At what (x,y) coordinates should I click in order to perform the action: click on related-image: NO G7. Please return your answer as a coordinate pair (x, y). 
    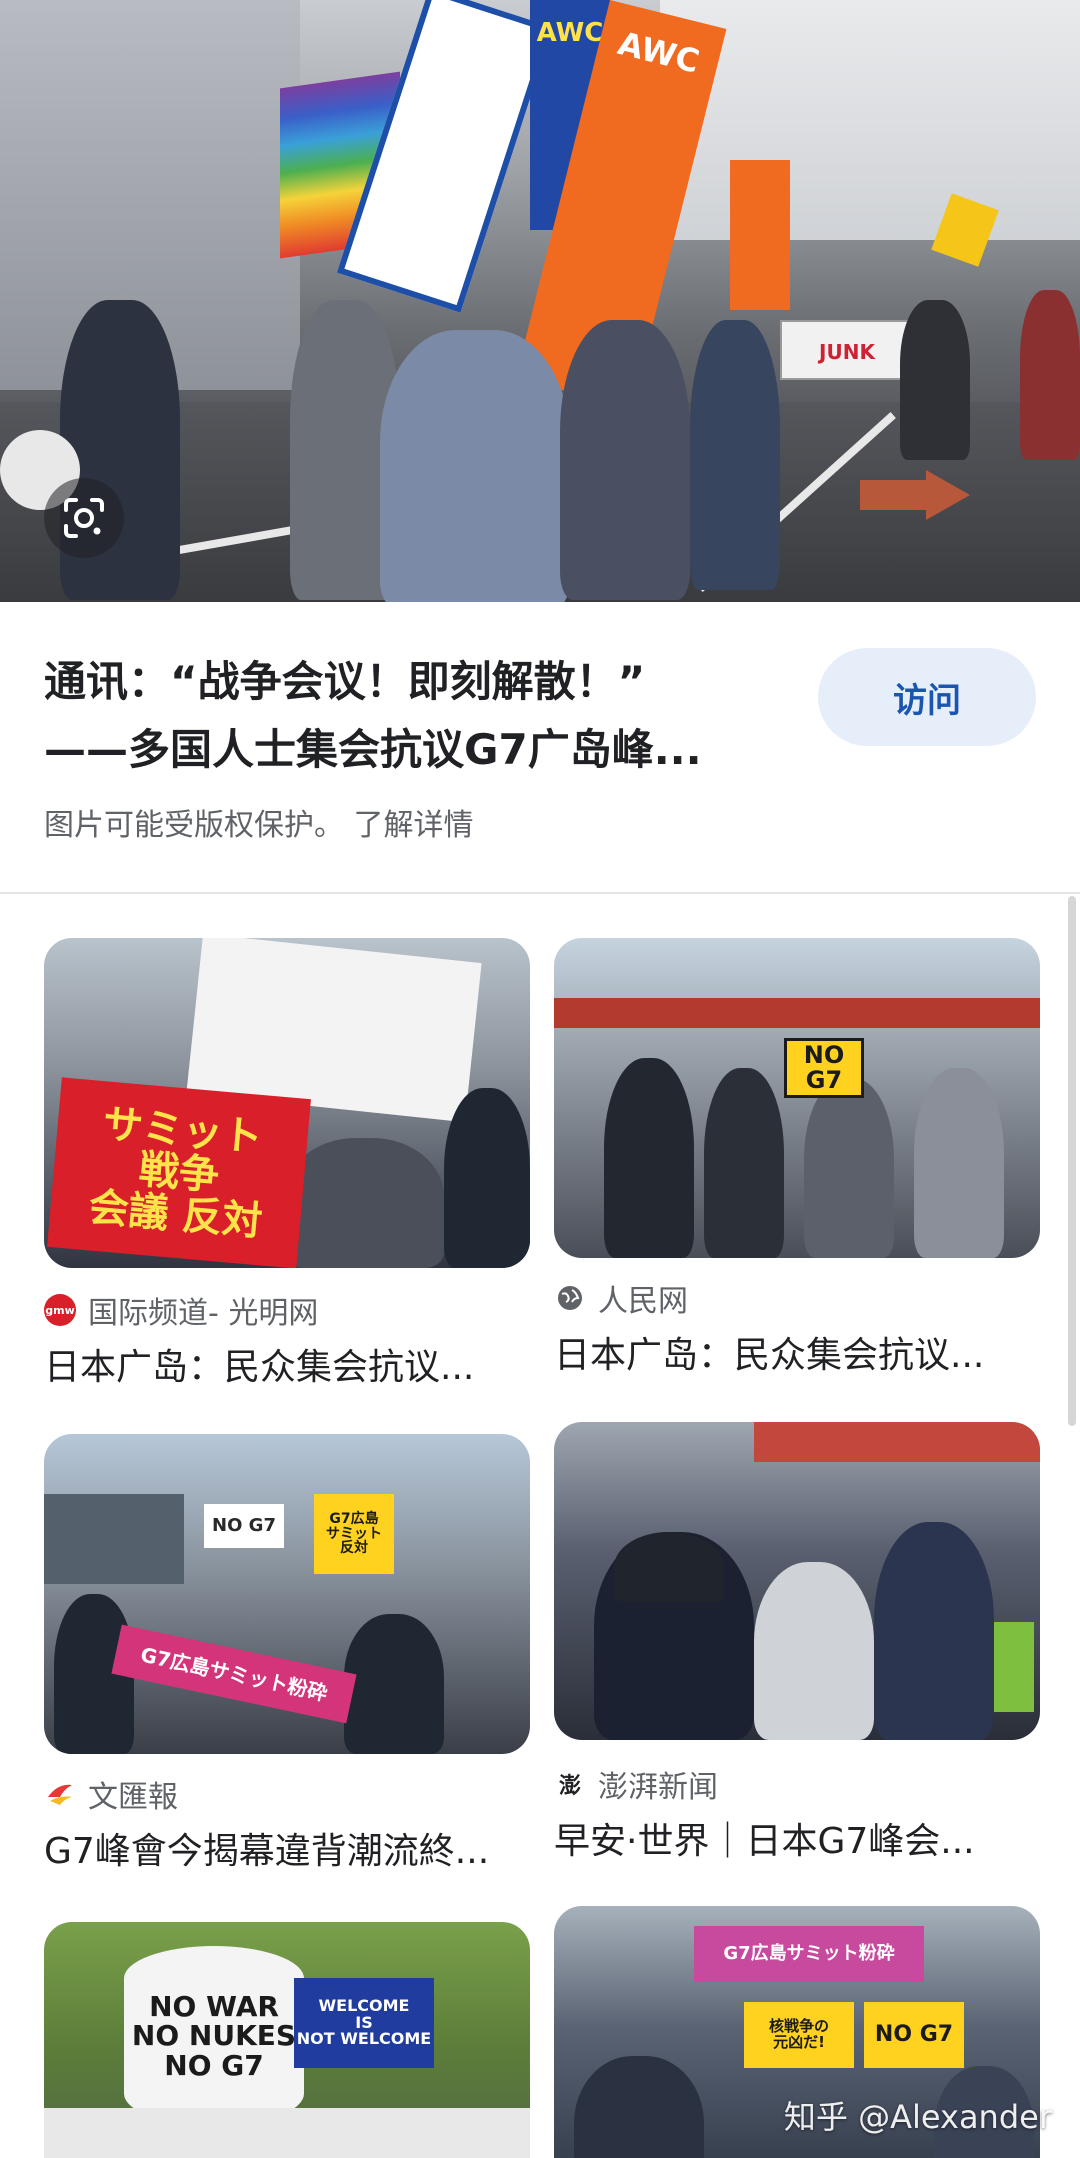
    Looking at the image, I should click on (797, 1098).